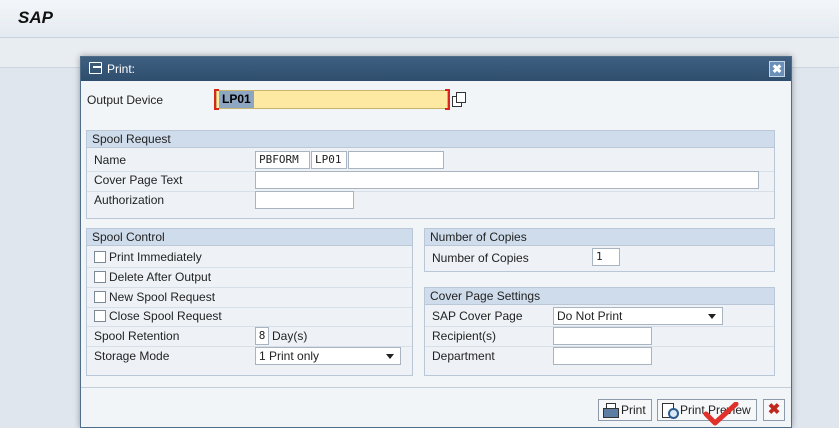 This screenshot has width=839, height=428. Describe the element at coordinates (160, 277) in the screenshot. I see `delete-after-output-label: Delete After Output` at that location.